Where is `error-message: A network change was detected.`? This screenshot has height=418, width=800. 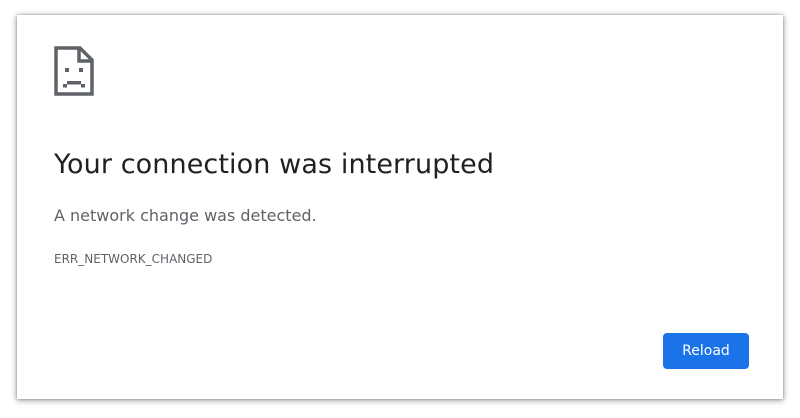
error-message: A network change was detected. is located at coordinates (185, 215).